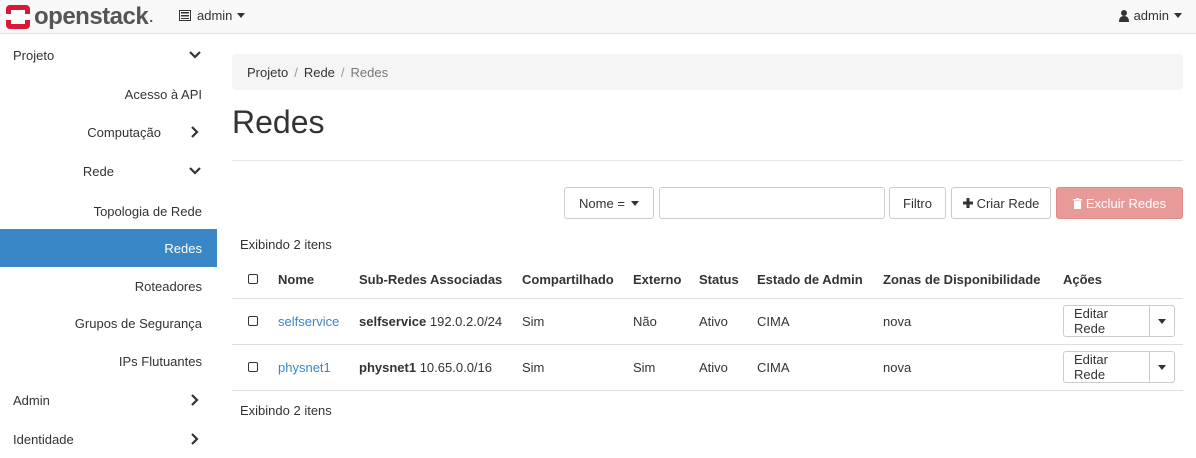  What do you see at coordinates (1123, 15) in the screenshot?
I see `user-icon` at bounding box center [1123, 15].